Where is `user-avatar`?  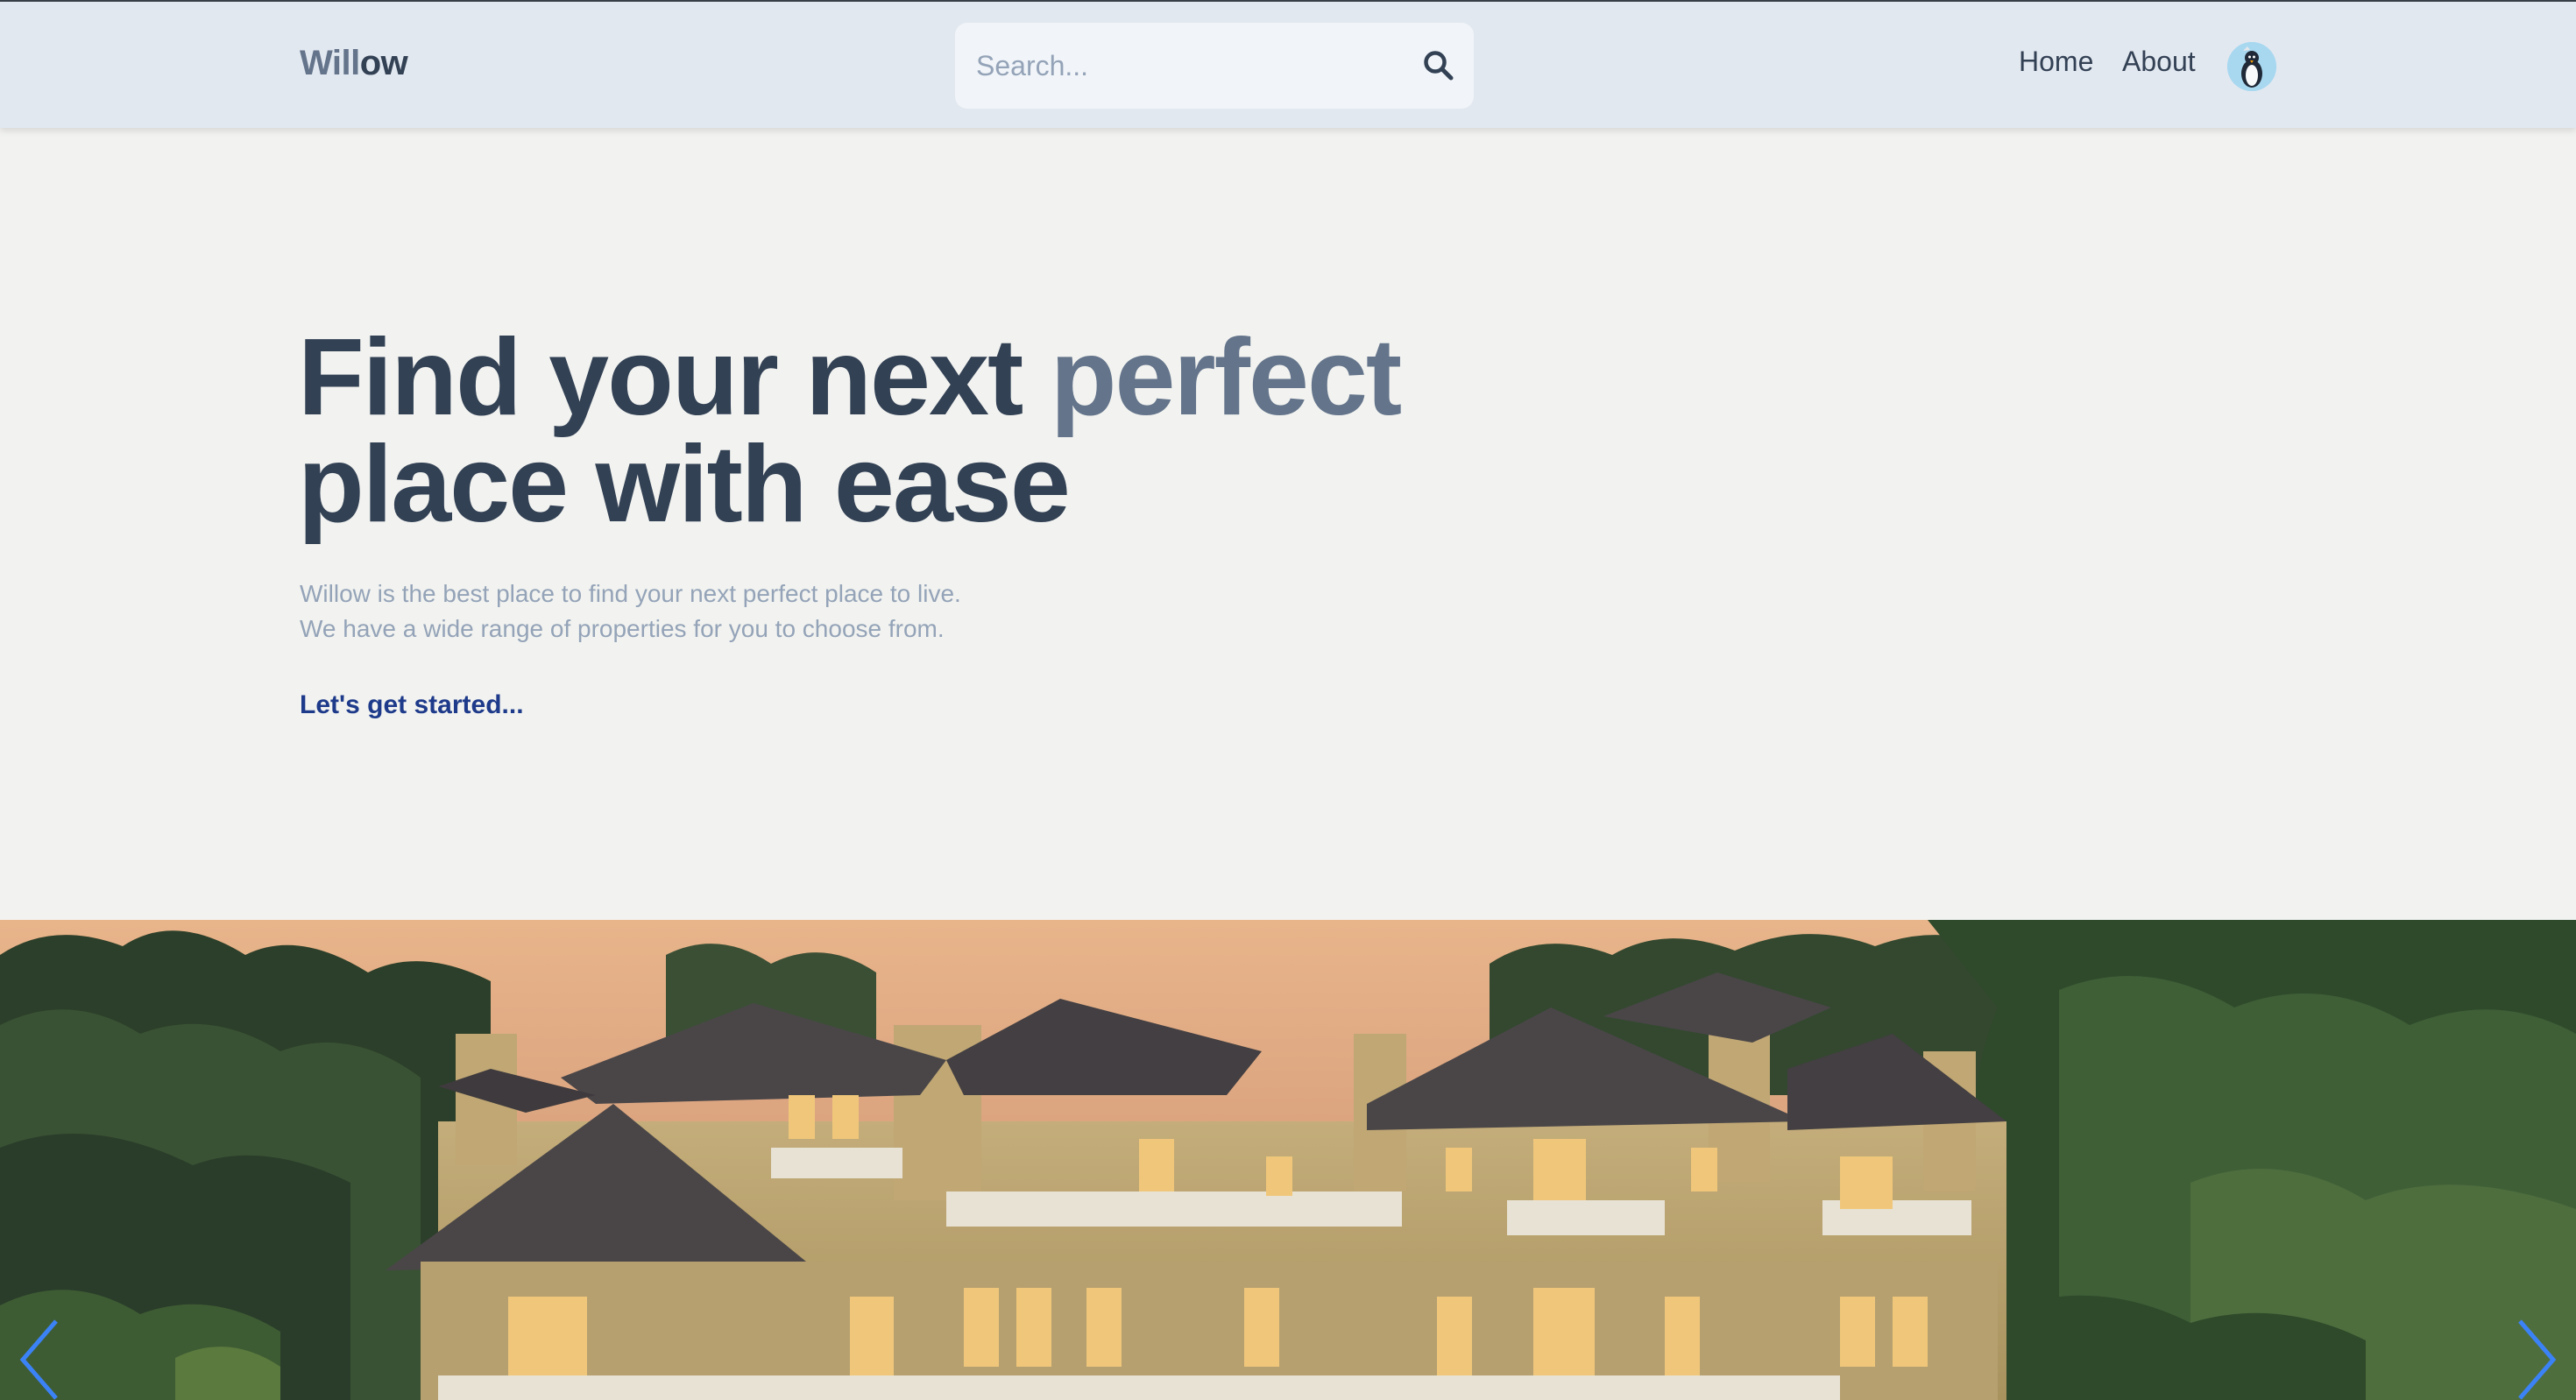
user-avatar is located at coordinates (2251, 66).